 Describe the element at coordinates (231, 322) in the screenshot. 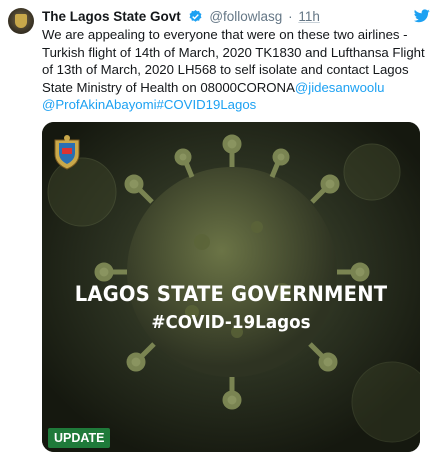

I see `image-hashtag: #COVID-19Lagos` at that location.